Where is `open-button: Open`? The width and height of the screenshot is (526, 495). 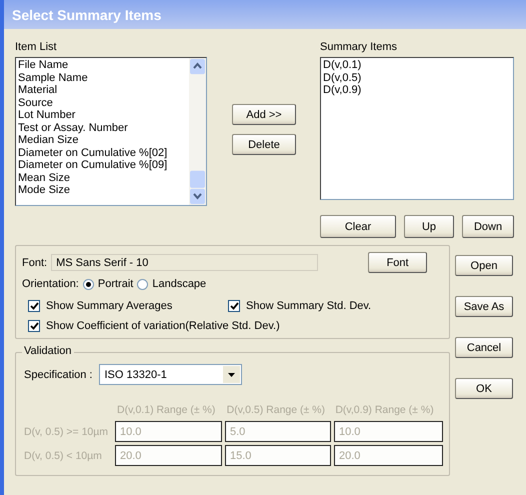 open-button: Open is located at coordinates (484, 265).